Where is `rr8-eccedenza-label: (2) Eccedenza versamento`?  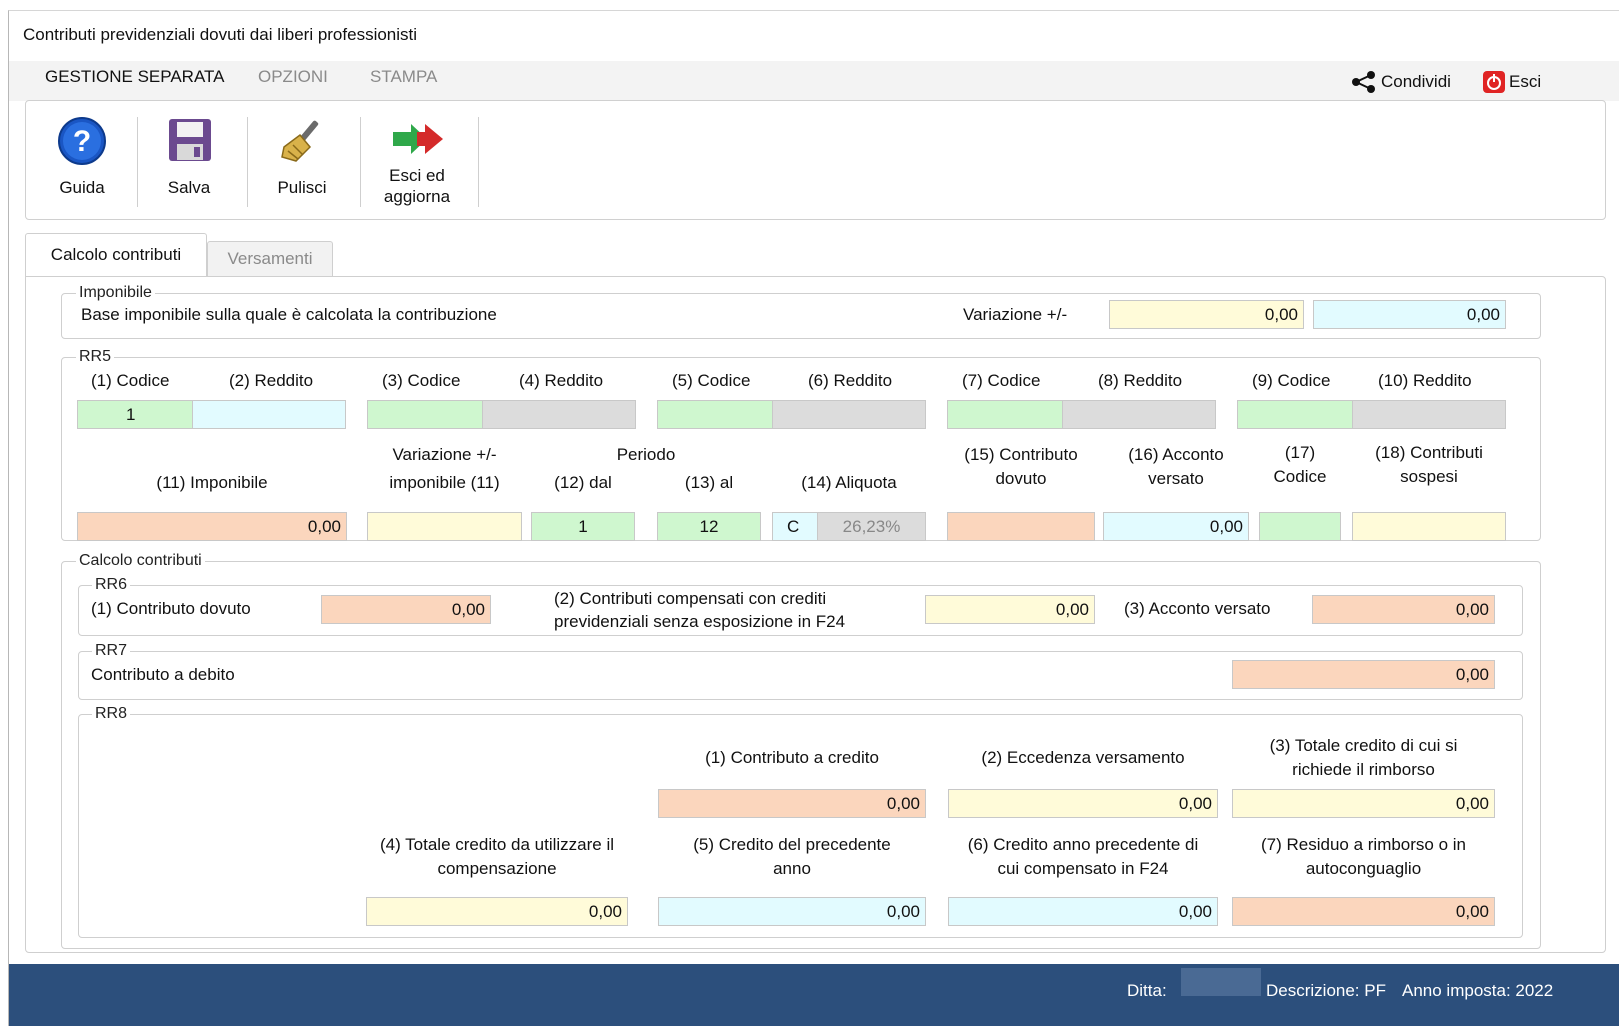
rr8-eccedenza-label: (2) Eccedenza versamento is located at coordinates (1083, 757).